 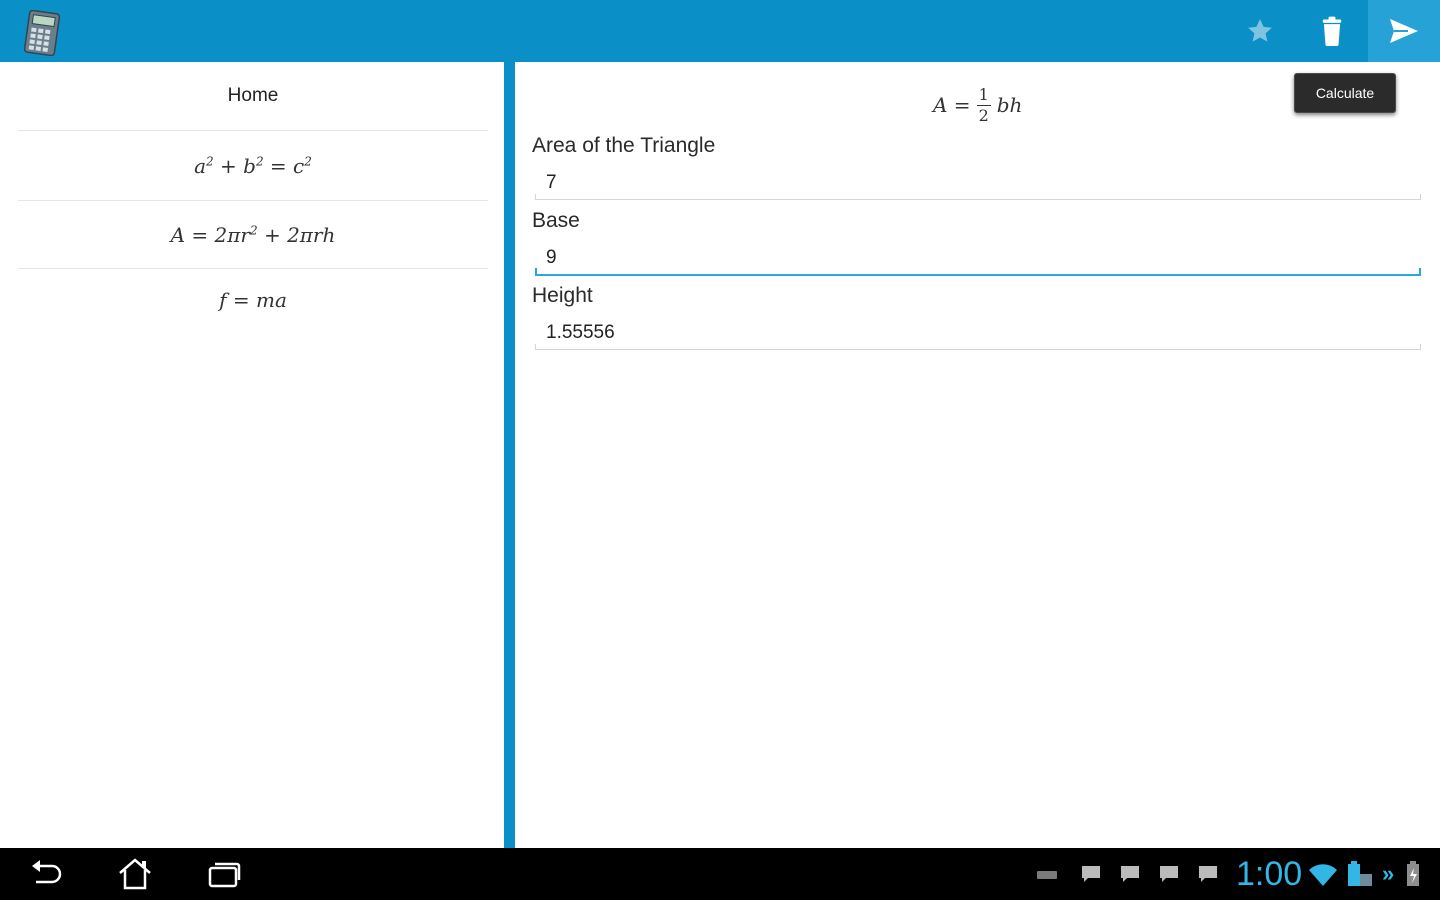 I want to click on status-clock: 1:00, so click(x=1269, y=874).